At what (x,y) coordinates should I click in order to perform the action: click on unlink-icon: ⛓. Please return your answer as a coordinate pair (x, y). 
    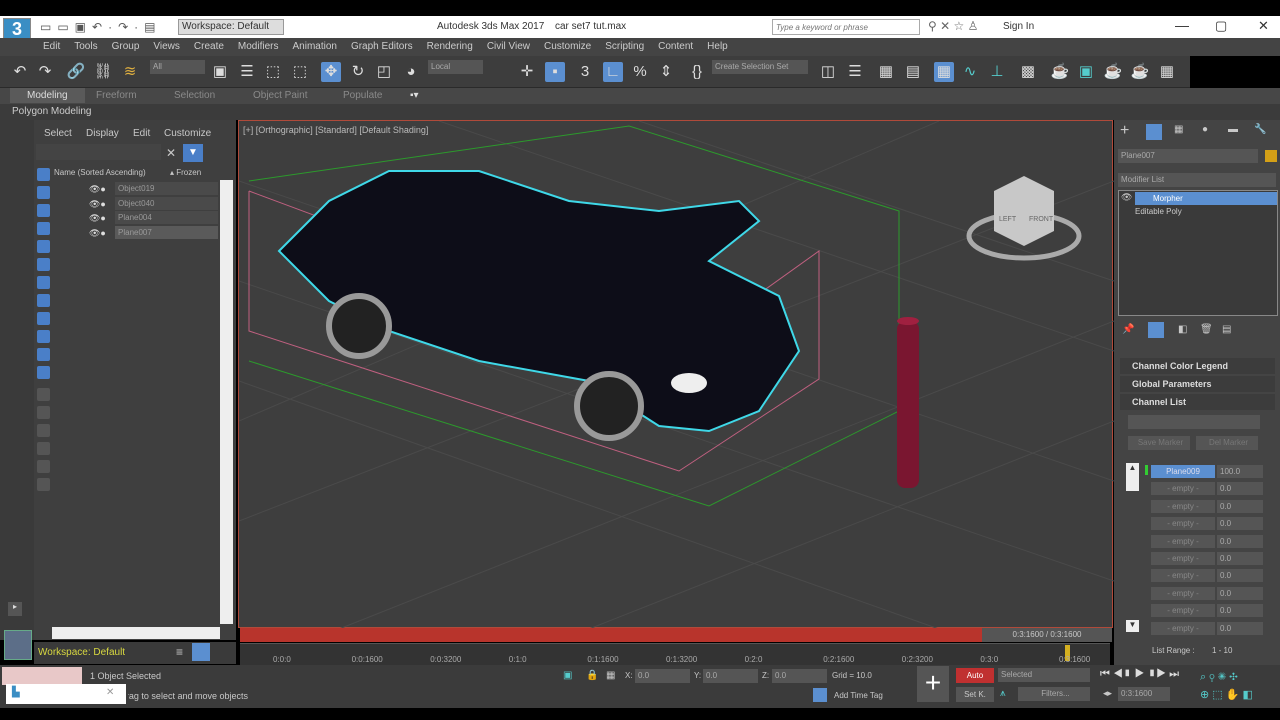
    Looking at the image, I should click on (103, 72).